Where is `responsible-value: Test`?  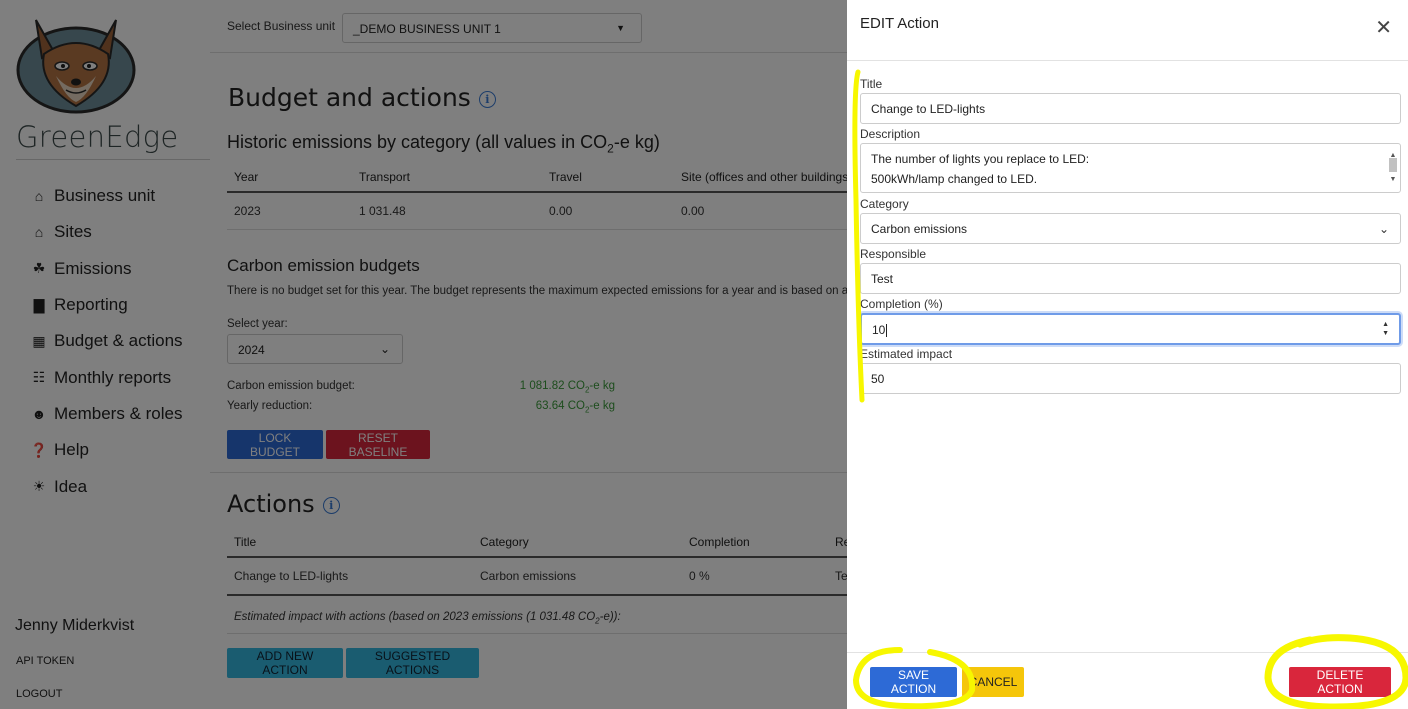 responsible-value: Test is located at coordinates (882, 279).